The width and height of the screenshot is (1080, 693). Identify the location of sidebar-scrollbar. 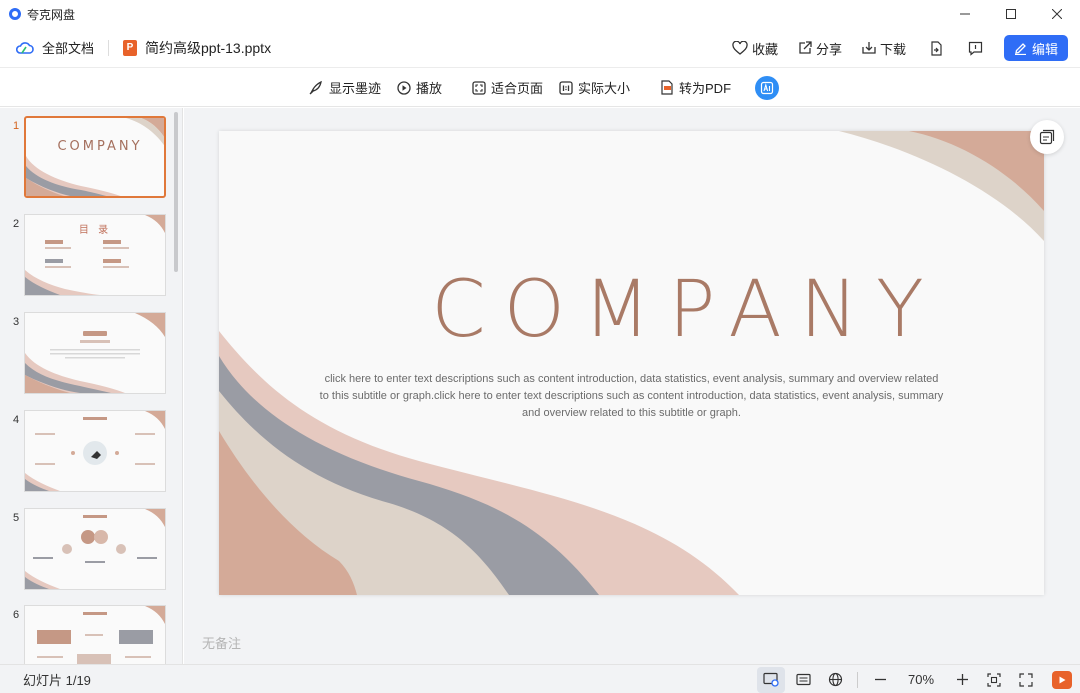
(176, 192).